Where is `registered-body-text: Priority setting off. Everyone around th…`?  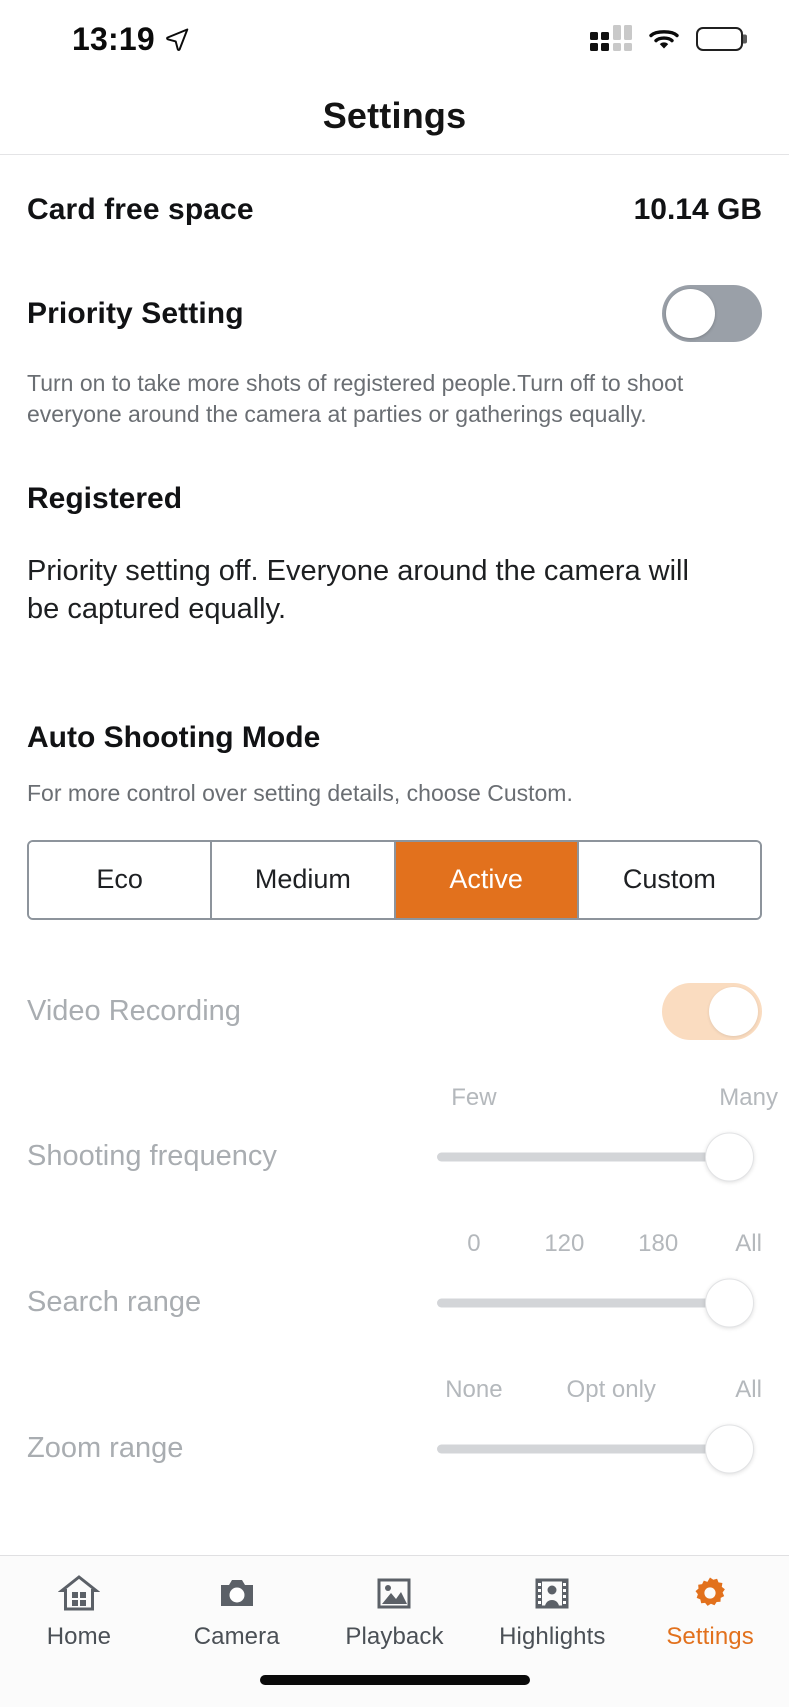 registered-body-text: Priority setting off. Everyone around th… is located at coordinates (358, 590).